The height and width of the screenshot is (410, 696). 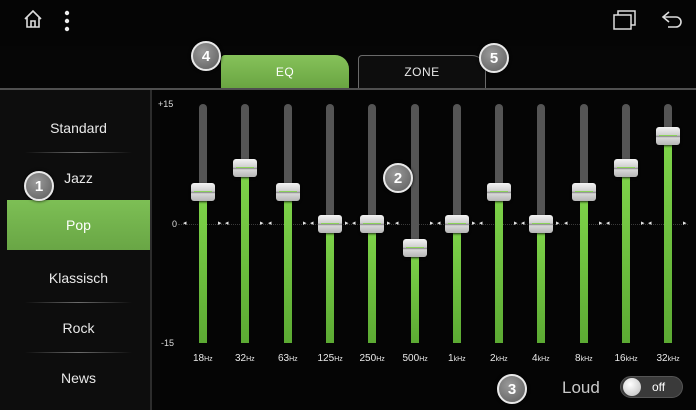 I want to click on frequency-label: 4kHz, so click(x=541, y=358).